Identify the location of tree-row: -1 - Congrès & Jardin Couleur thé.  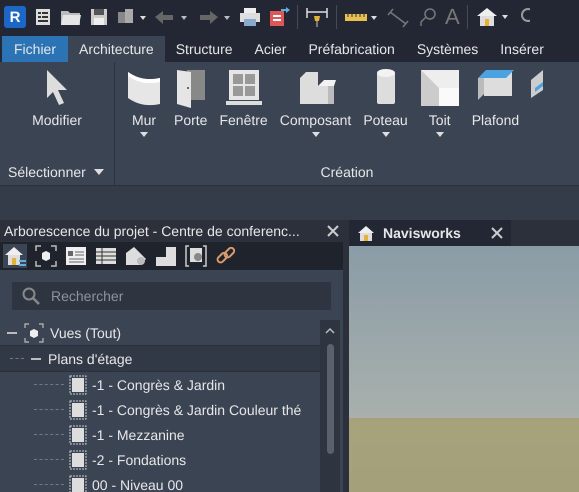
(160, 409).